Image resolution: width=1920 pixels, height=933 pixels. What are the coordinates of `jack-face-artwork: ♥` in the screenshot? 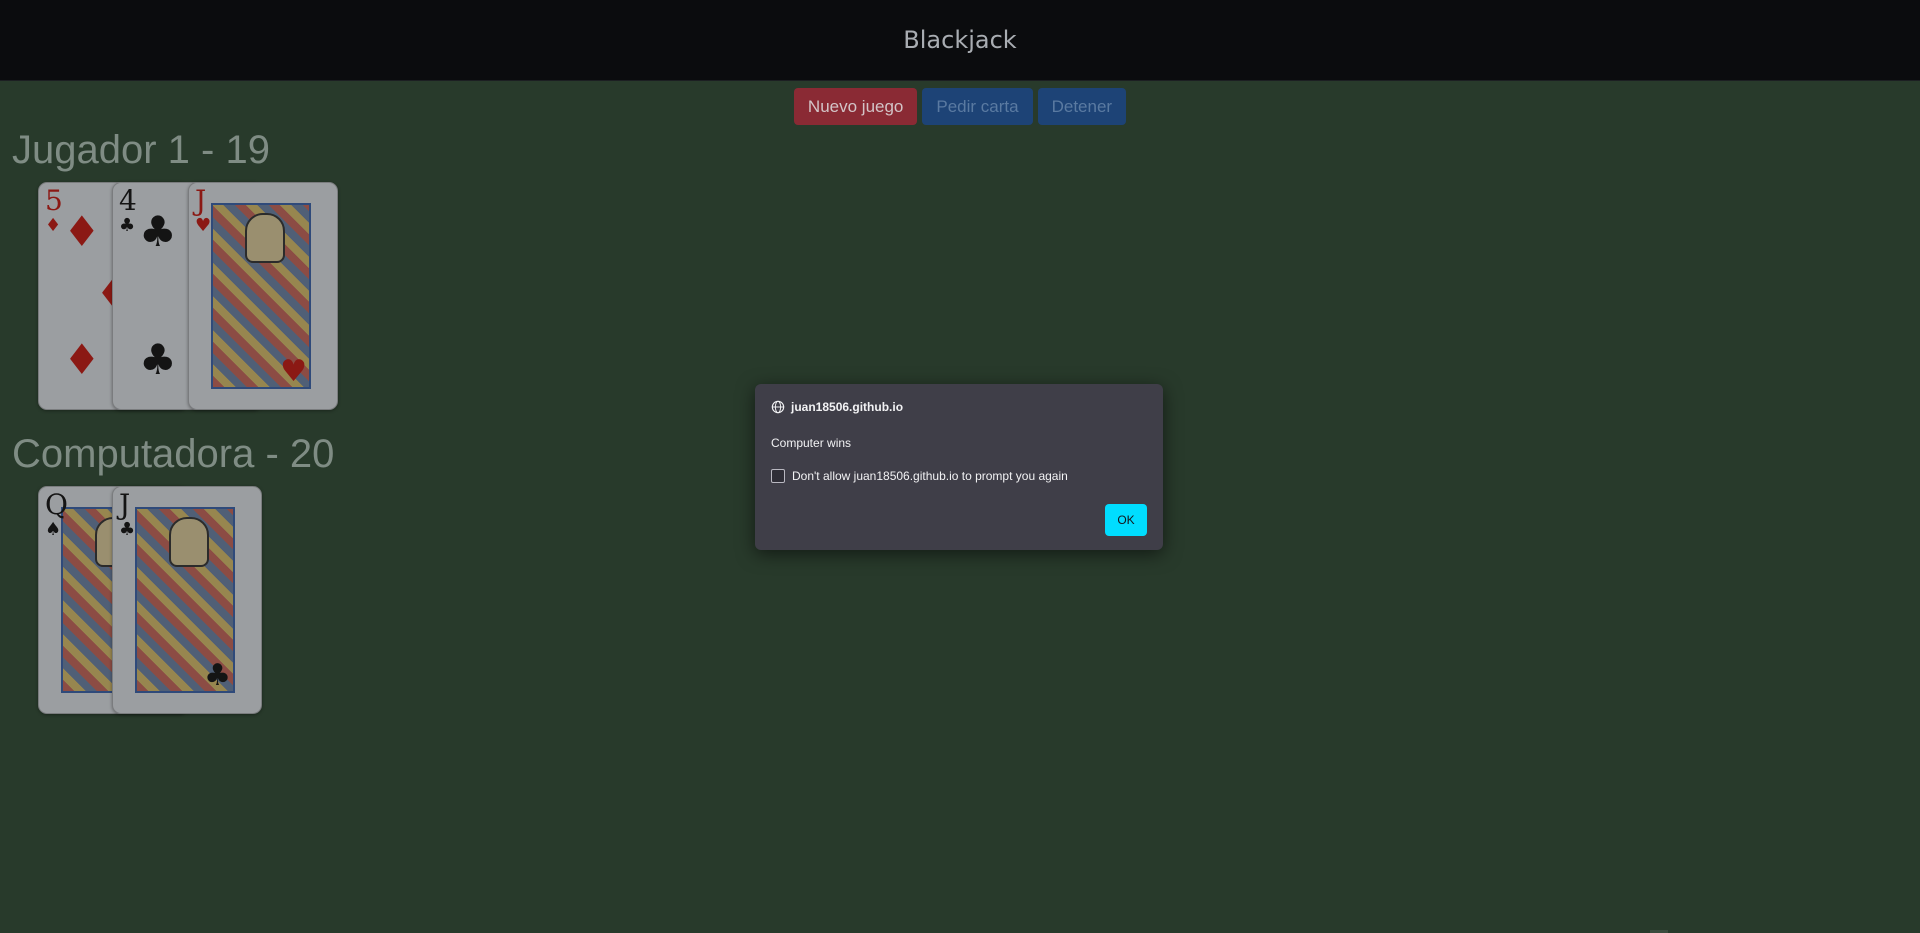 It's located at (261, 296).